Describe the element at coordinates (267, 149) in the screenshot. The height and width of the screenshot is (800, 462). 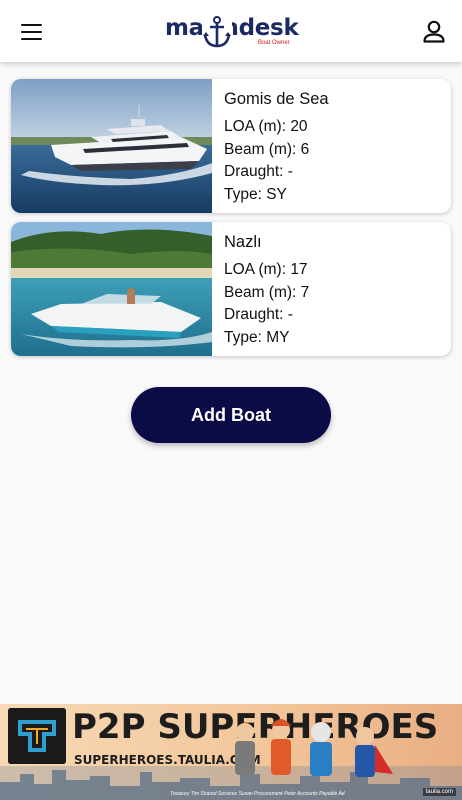
I see `boat-beam: Beam (m): 6` at that location.